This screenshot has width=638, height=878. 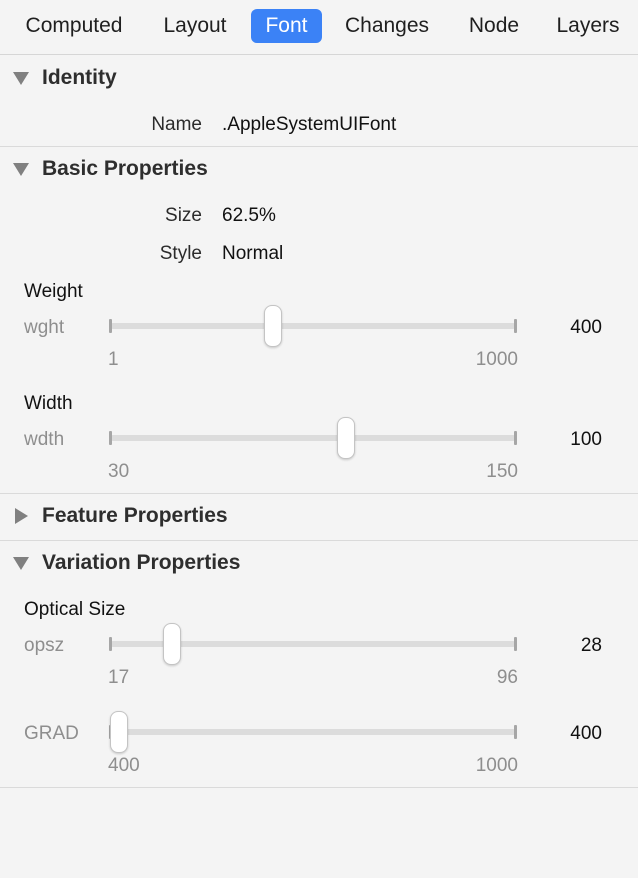 What do you see at coordinates (124, 765) in the screenshot?
I see `grad-min-label: 400` at bounding box center [124, 765].